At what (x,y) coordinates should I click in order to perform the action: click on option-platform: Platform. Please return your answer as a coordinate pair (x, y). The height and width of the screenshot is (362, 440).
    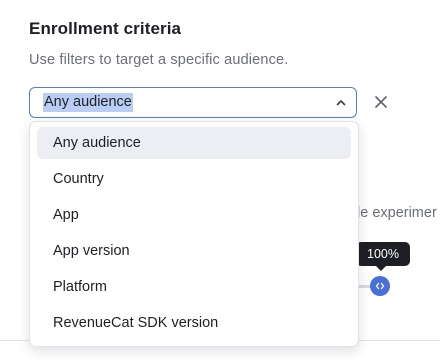
    Looking at the image, I should click on (194, 287).